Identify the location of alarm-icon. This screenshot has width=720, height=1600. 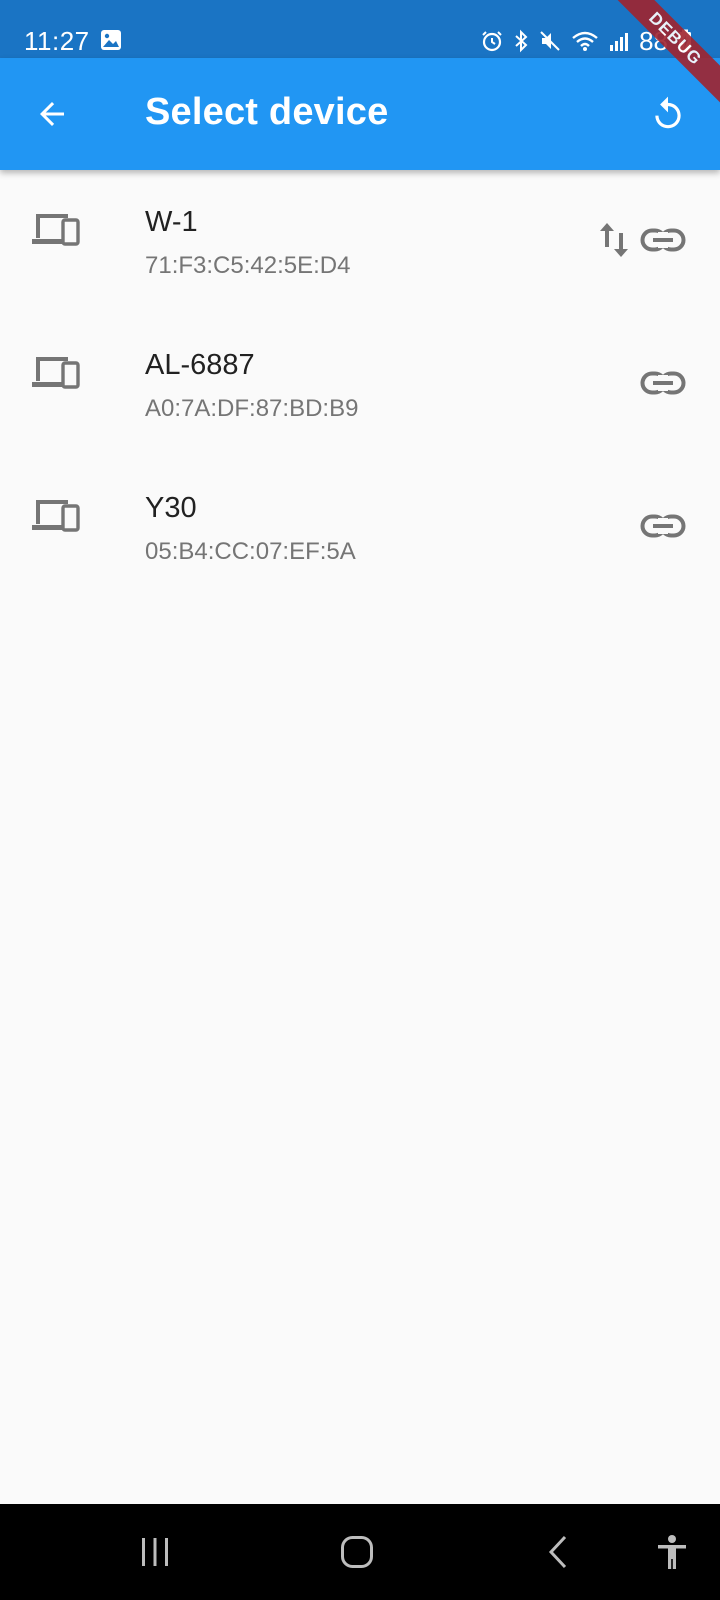
(492, 41).